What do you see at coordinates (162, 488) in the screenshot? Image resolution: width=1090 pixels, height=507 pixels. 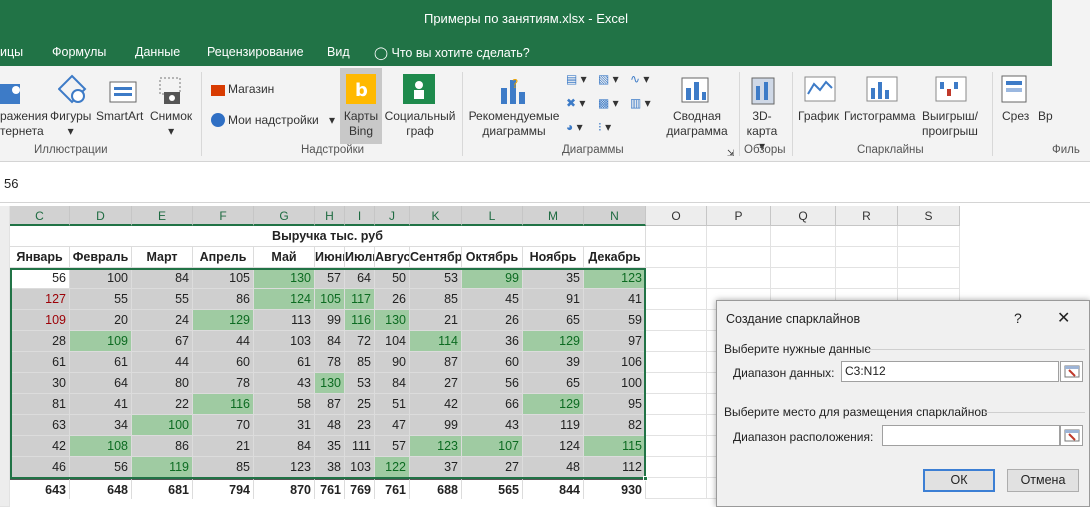 I see `total-cell: 681` at bounding box center [162, 488].